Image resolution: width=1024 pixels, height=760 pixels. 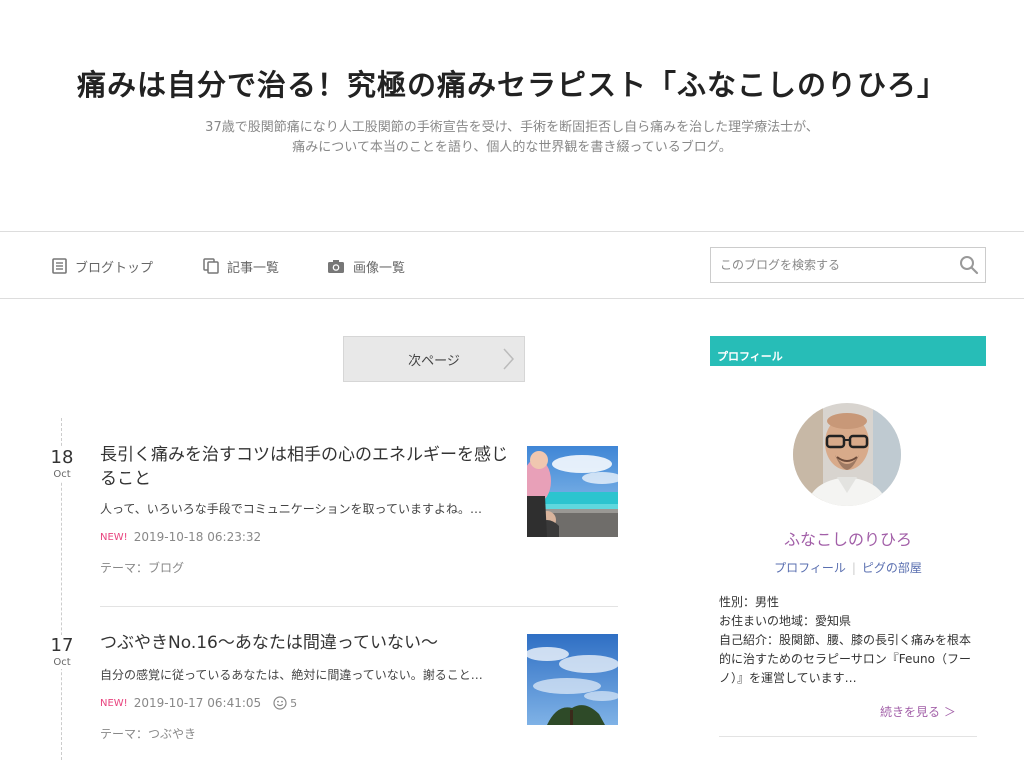 What do you see at coordinates (810, 568) in the screenshot?
I see `profile-link: プロフィール` at bounding box center [810, 568].